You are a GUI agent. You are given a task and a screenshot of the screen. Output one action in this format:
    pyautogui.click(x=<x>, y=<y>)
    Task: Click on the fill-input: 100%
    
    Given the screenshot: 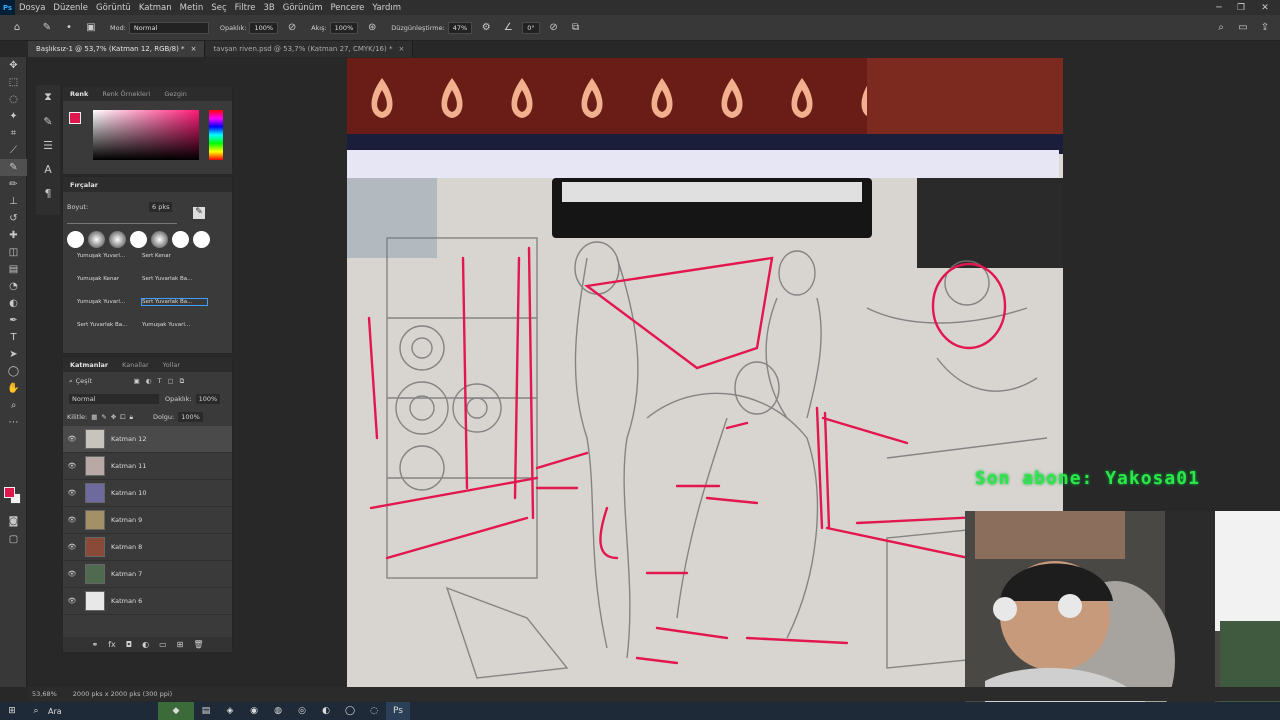 What is the action you would take?
    pyautogui.click(x=190, y=417)
    